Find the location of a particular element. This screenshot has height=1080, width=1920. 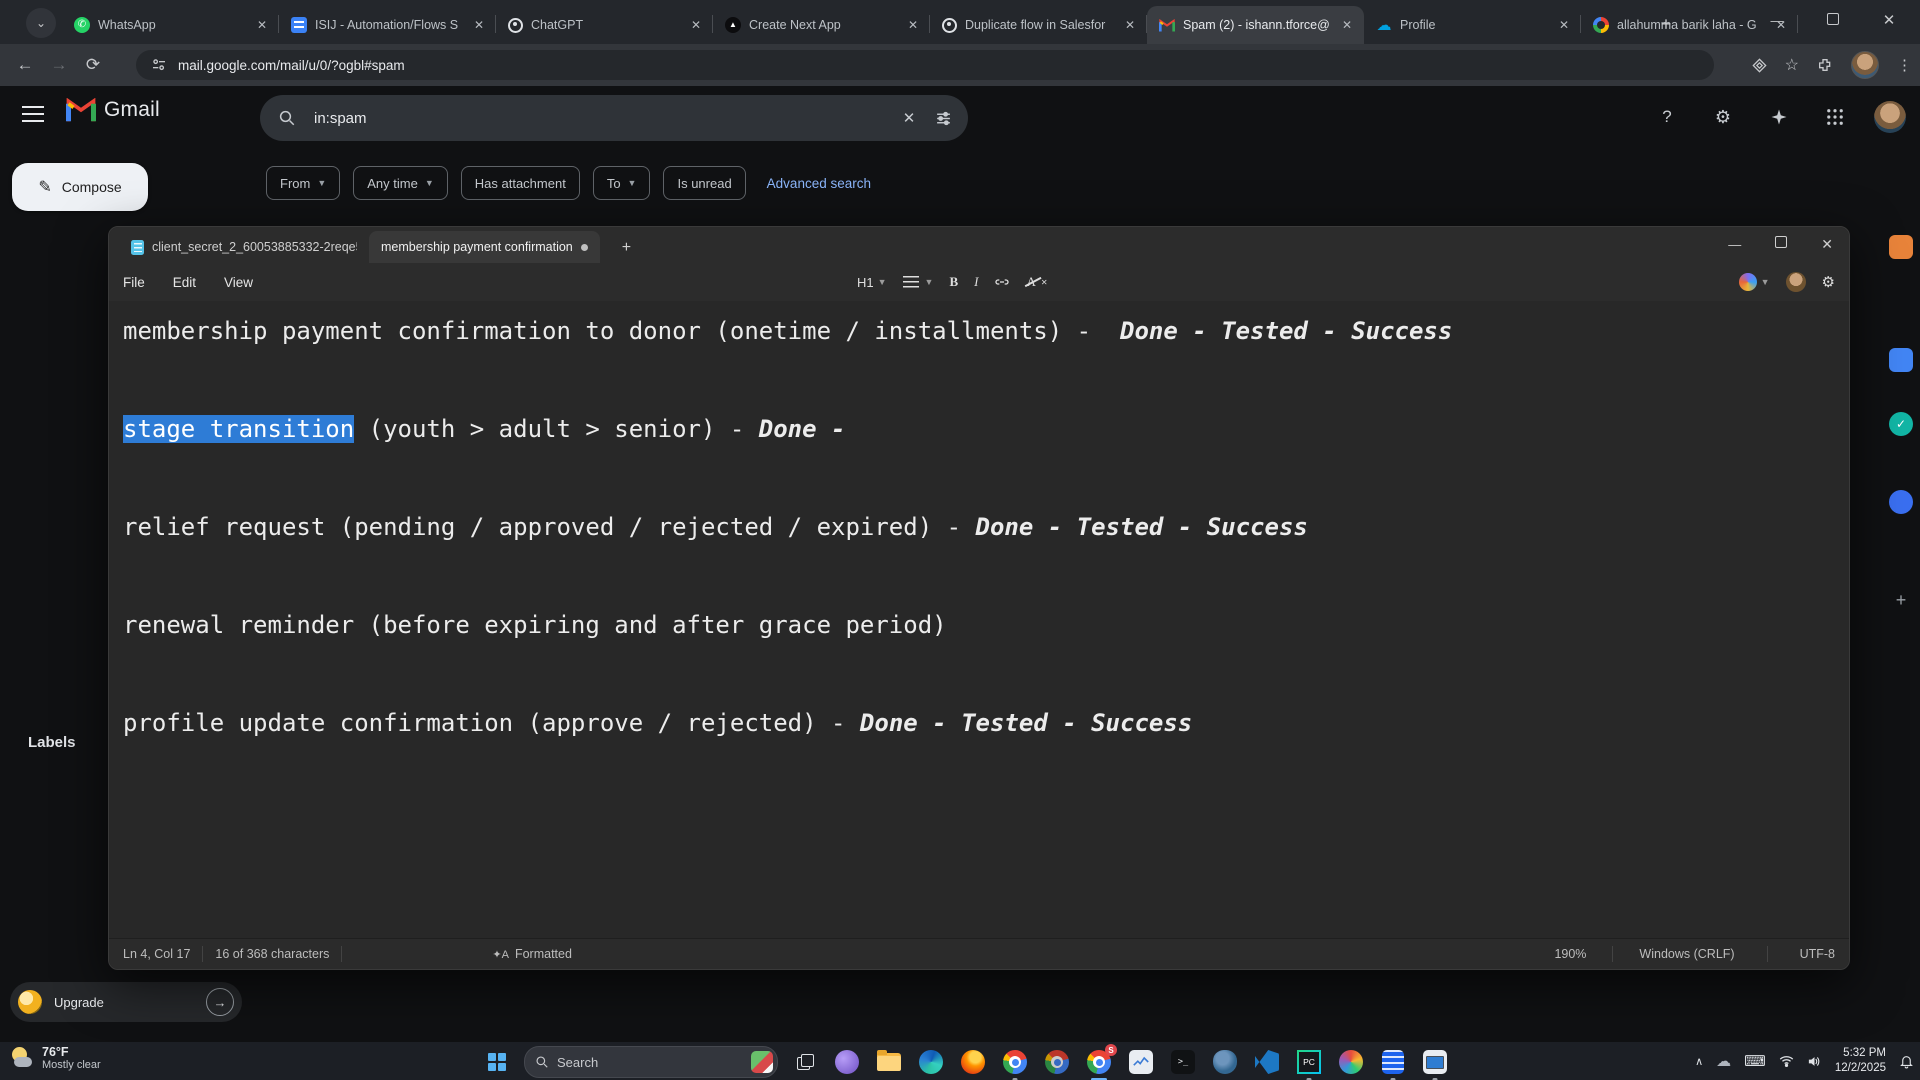

filter-chip-from: From ▼ is located at coordinates (303, 183).